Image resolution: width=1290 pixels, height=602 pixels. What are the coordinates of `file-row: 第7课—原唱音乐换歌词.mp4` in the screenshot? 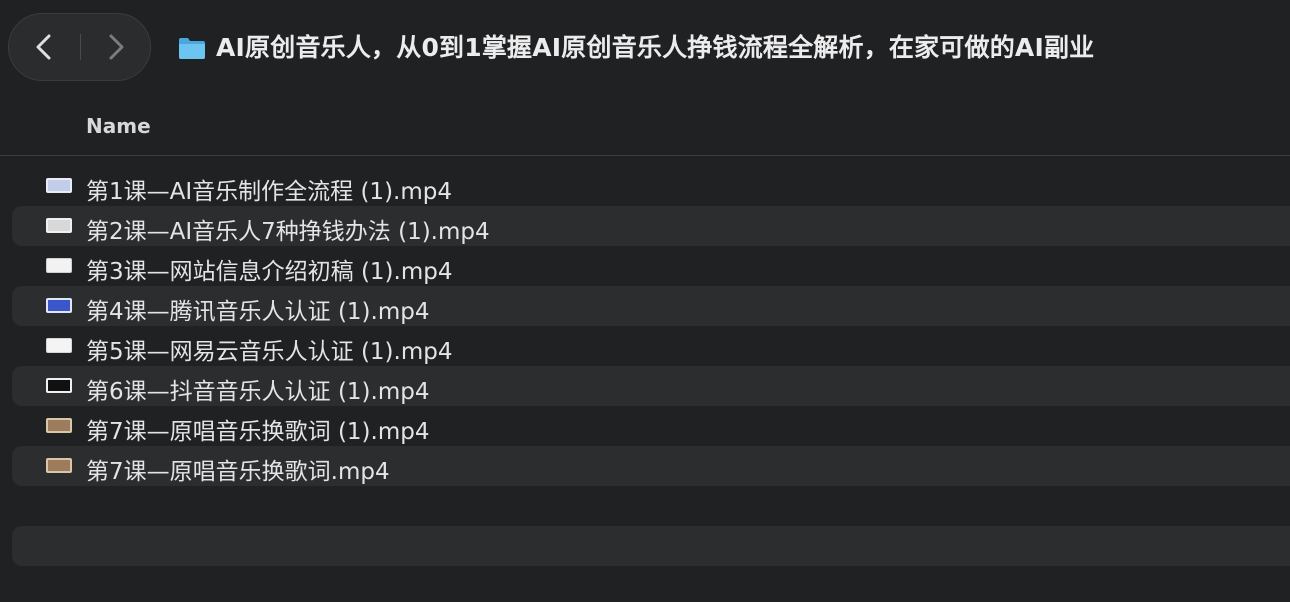 It's located at (651, 466).